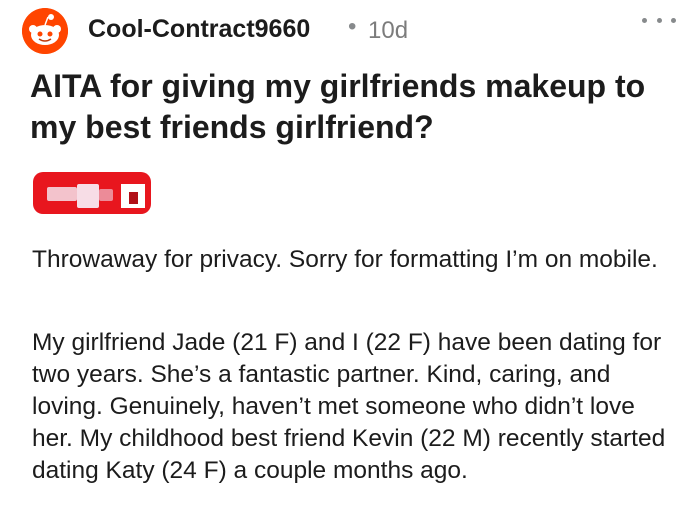 Image resolution: width=700 pixels, height=528 pixels. I want to click on post-age: 10d, so click(388, 30).